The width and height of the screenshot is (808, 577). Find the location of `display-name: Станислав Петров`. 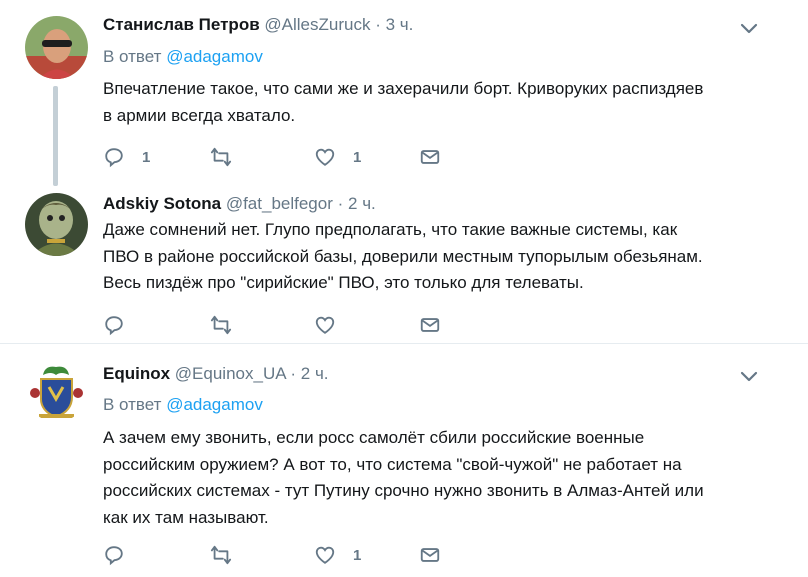

display-name: Станислав Петров is located at coordinates (181, 24).